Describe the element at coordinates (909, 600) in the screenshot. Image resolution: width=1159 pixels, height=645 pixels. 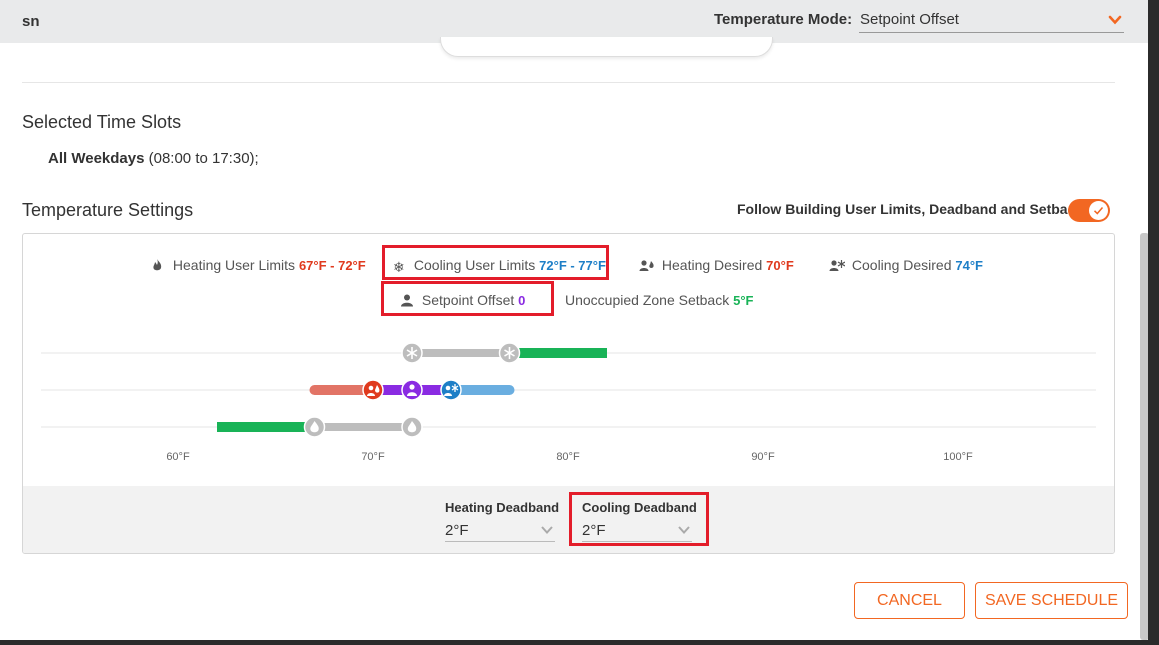
I see `cancel-button: CANCEL` at that location.